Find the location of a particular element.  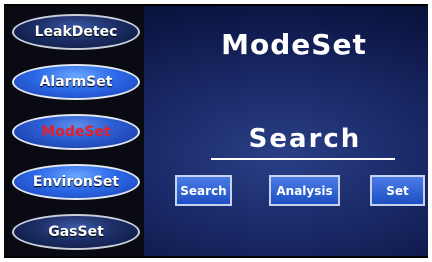

analysis-button-label: Analysis is located at coordinates (304, 190).